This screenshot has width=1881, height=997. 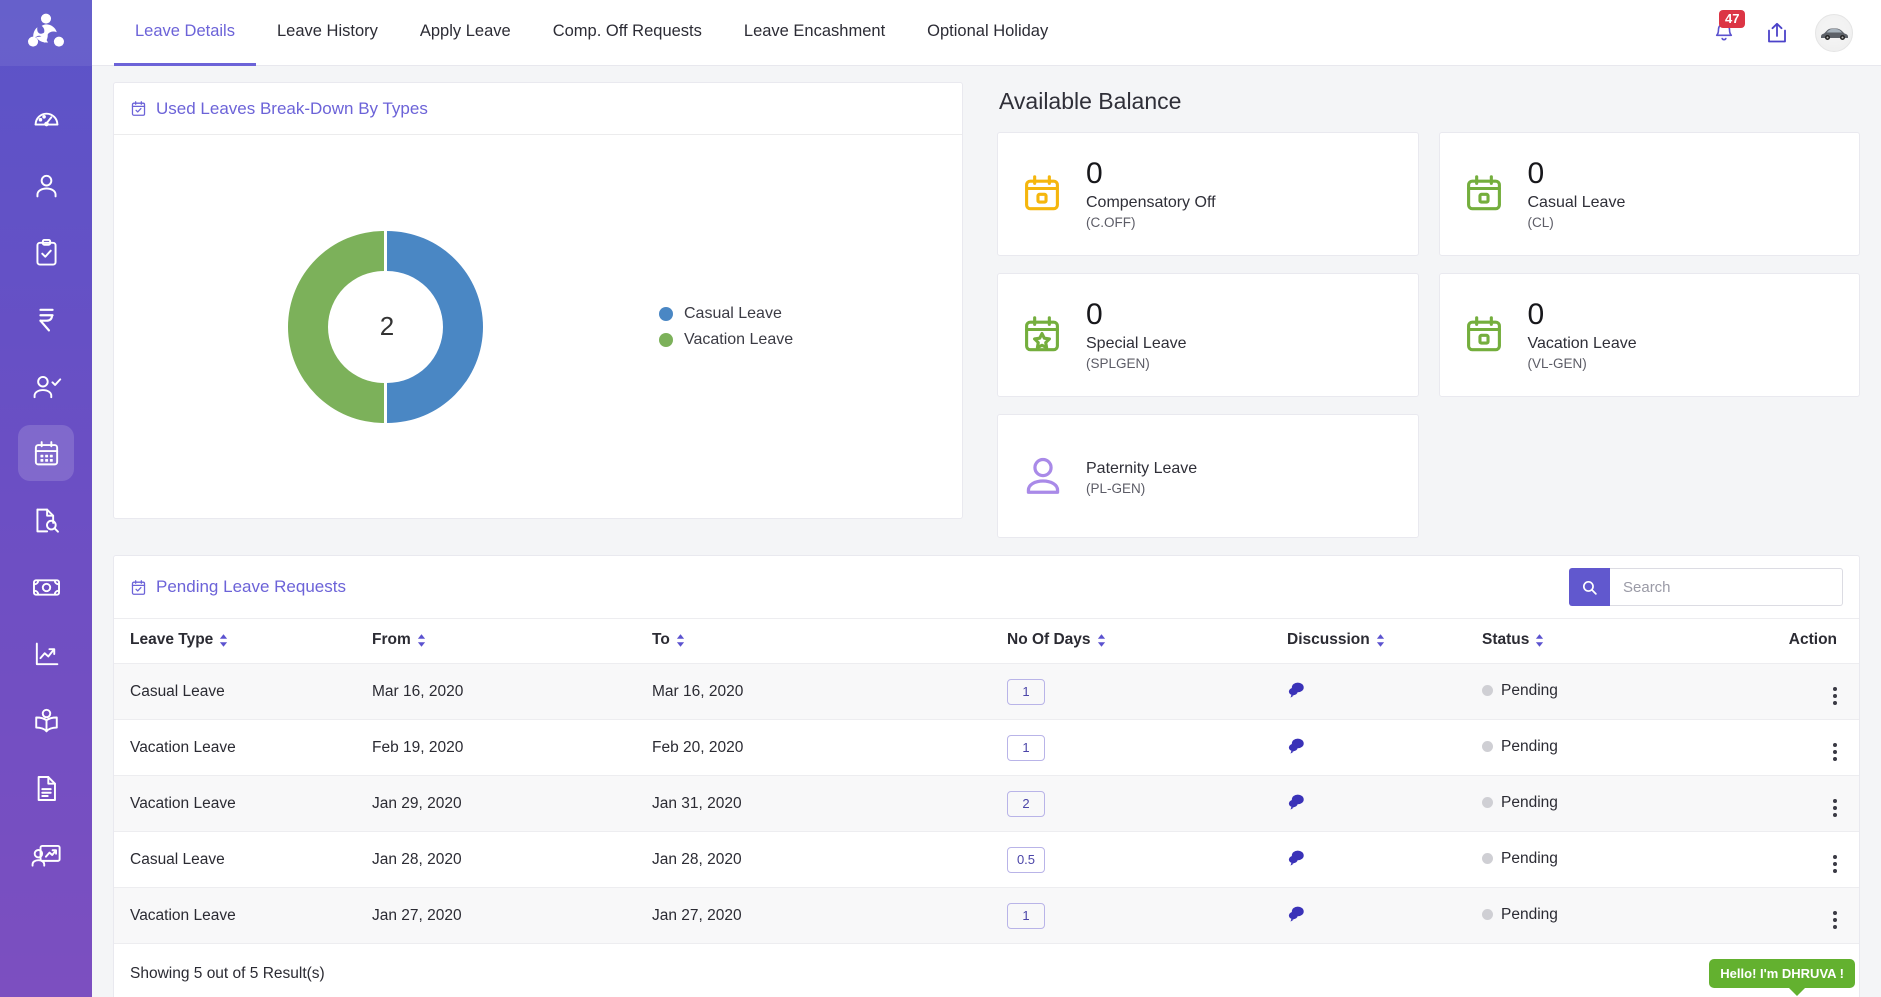 What do you see at coordinates (1384, 641) in the screenshot?
I see `column-header-discussion: Discussion` at bounding box center [1384, 641].